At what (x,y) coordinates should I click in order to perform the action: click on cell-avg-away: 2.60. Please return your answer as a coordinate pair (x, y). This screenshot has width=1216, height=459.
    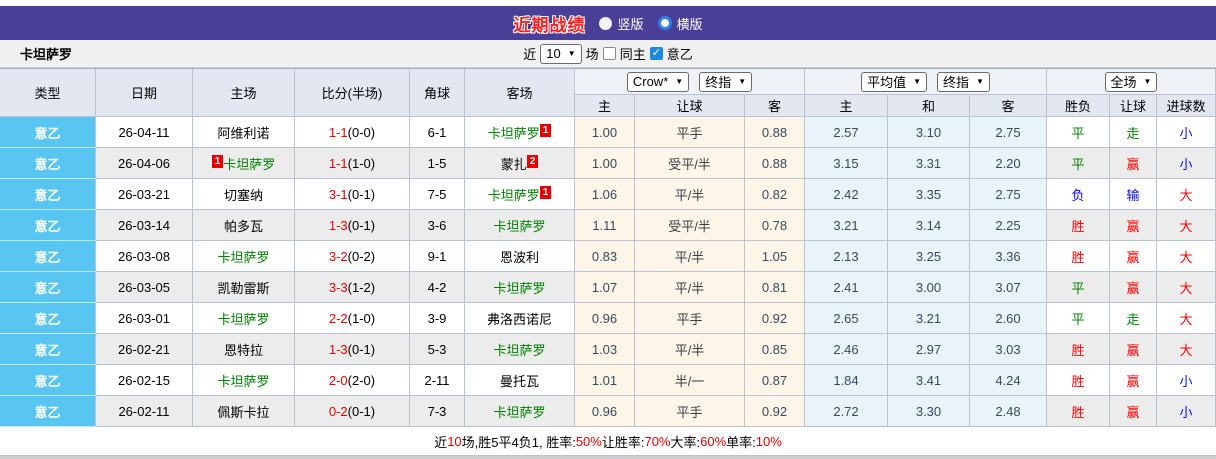
    Looking at the image, I should click on (1008, 318).